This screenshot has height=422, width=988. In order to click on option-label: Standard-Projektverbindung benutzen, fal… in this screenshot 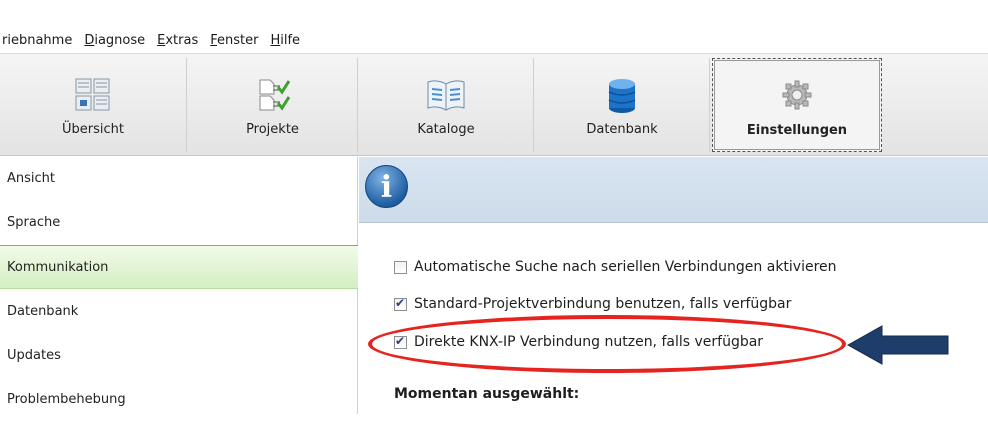, I will do `click(603, 304)`.